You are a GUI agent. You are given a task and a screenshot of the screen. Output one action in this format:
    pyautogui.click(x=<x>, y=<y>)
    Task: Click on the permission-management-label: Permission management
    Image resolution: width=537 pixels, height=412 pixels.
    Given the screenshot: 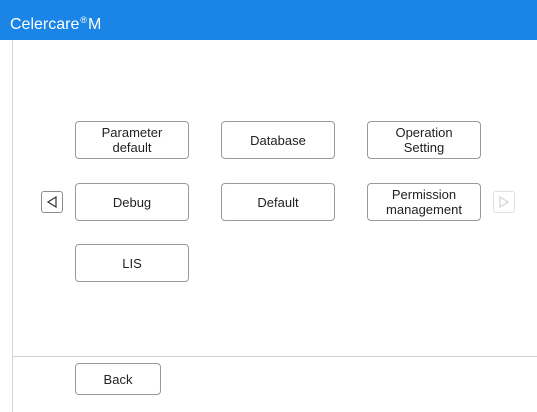 What is the action you would take?
    pyautogui.click(x=424, y=202)
    